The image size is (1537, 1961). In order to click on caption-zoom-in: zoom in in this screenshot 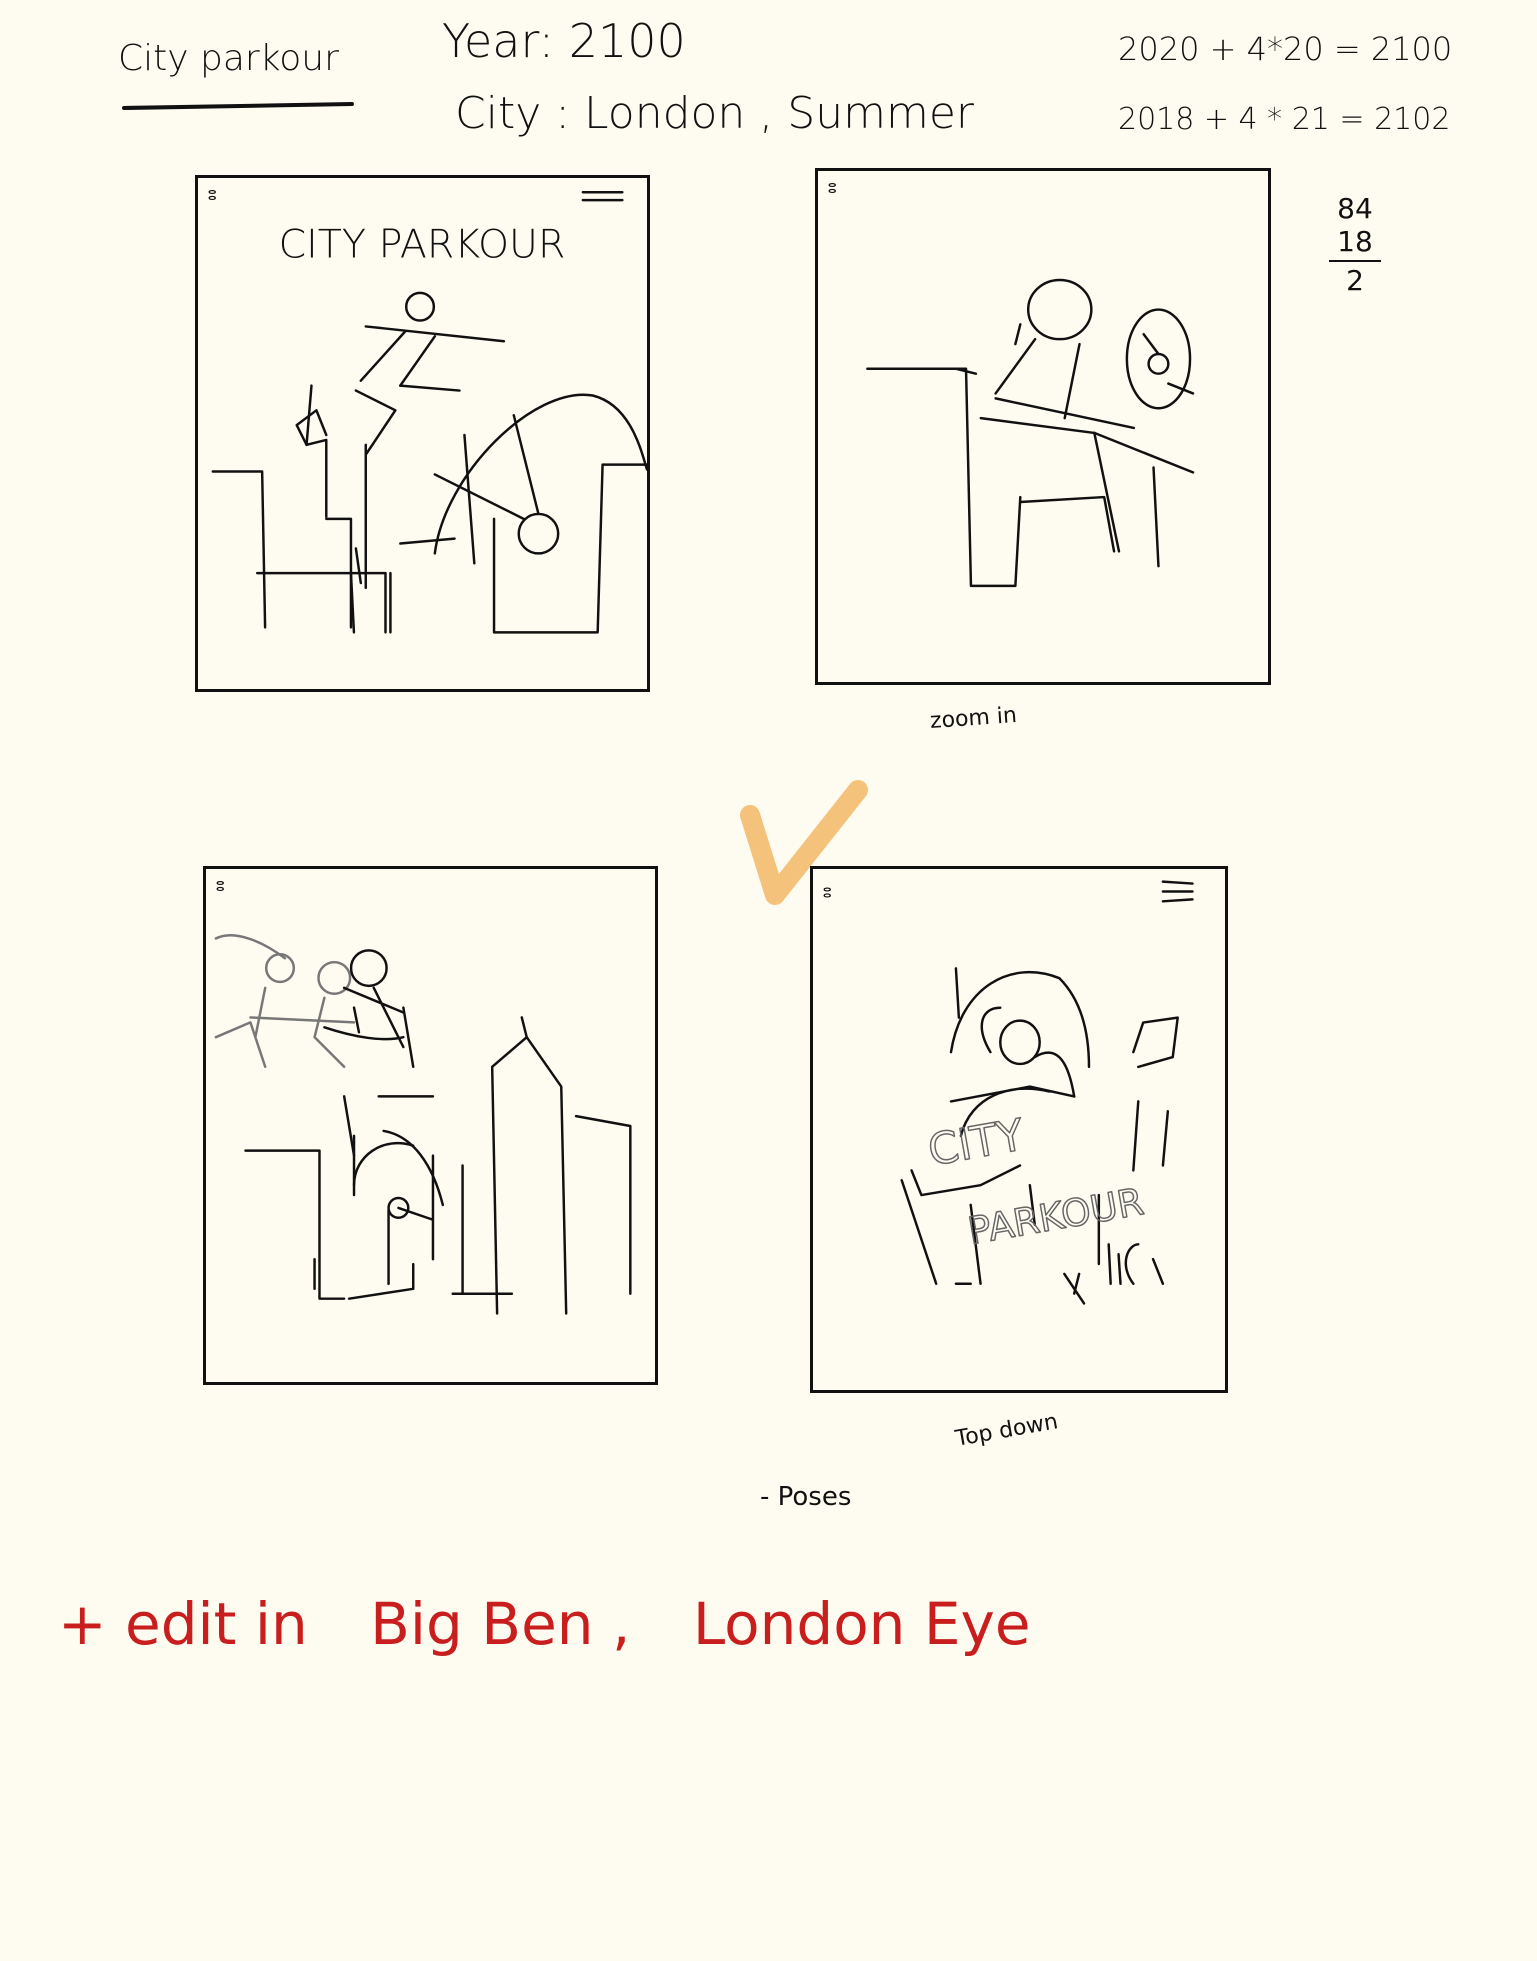, I will do `click(973, 718)`.